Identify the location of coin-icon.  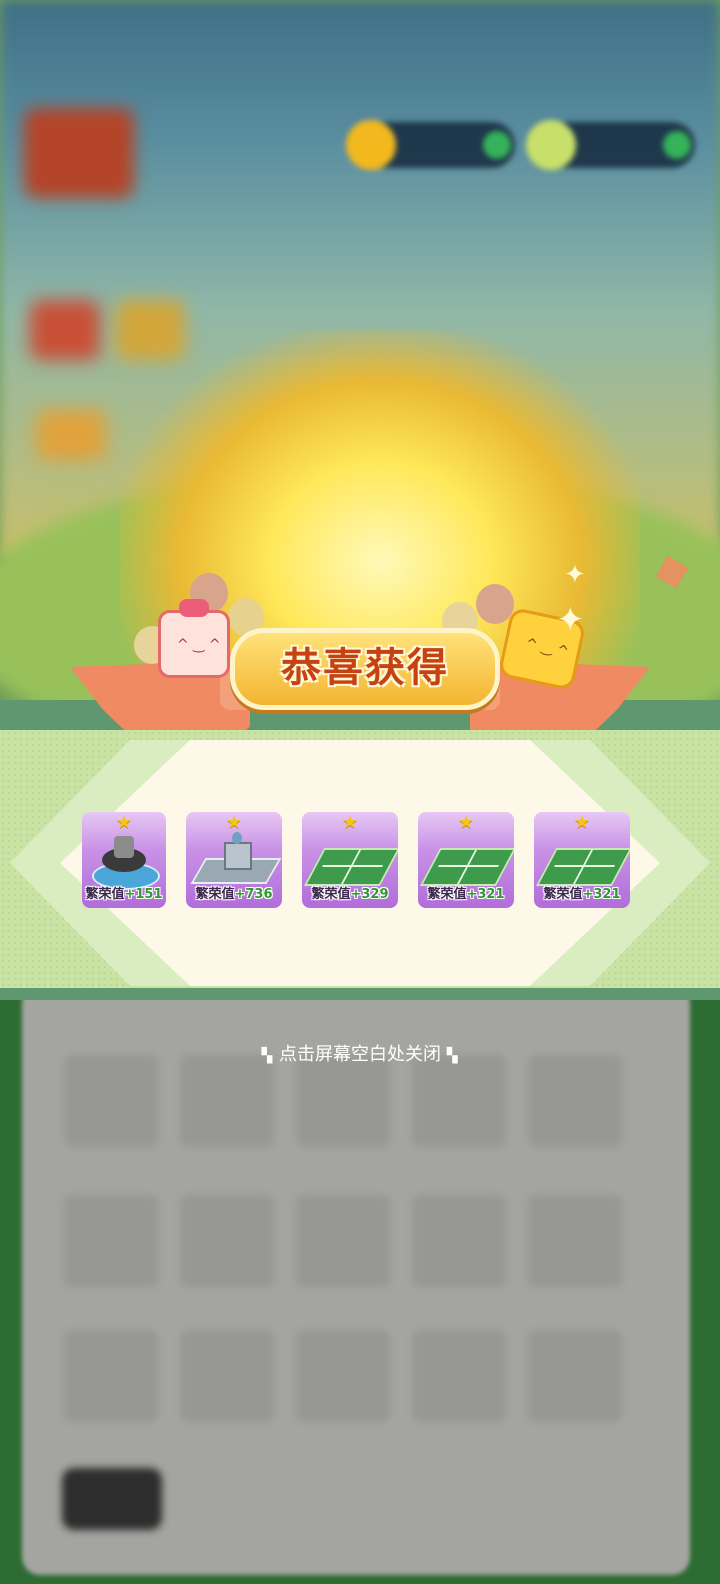
(371, 145).